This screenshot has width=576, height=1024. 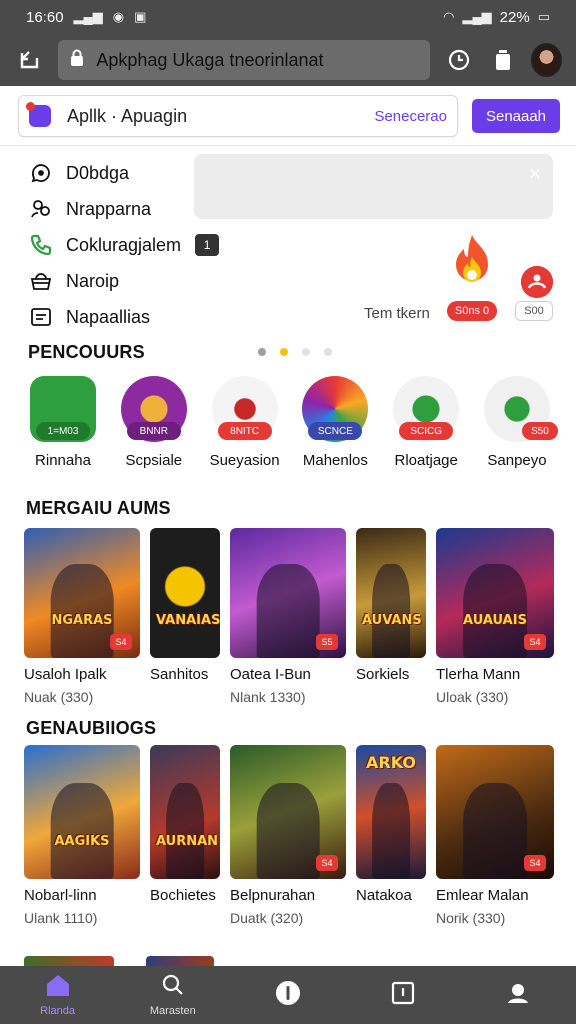 I want to click on nav-item-info, so click(x=287, y=995).